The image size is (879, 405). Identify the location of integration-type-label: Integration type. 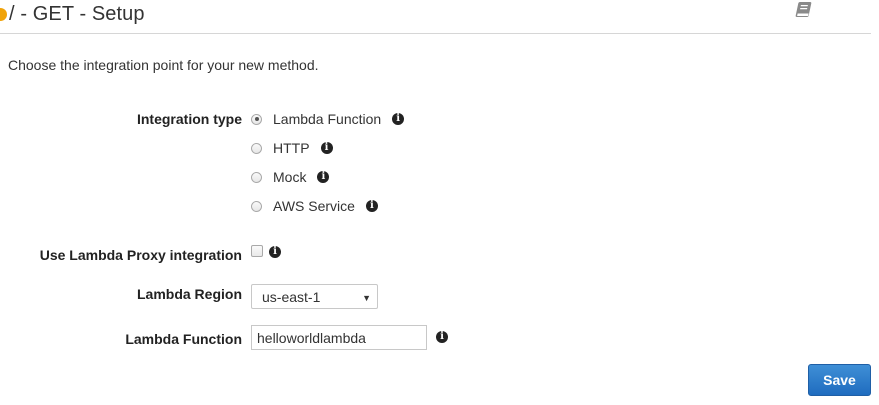
(189, 119).